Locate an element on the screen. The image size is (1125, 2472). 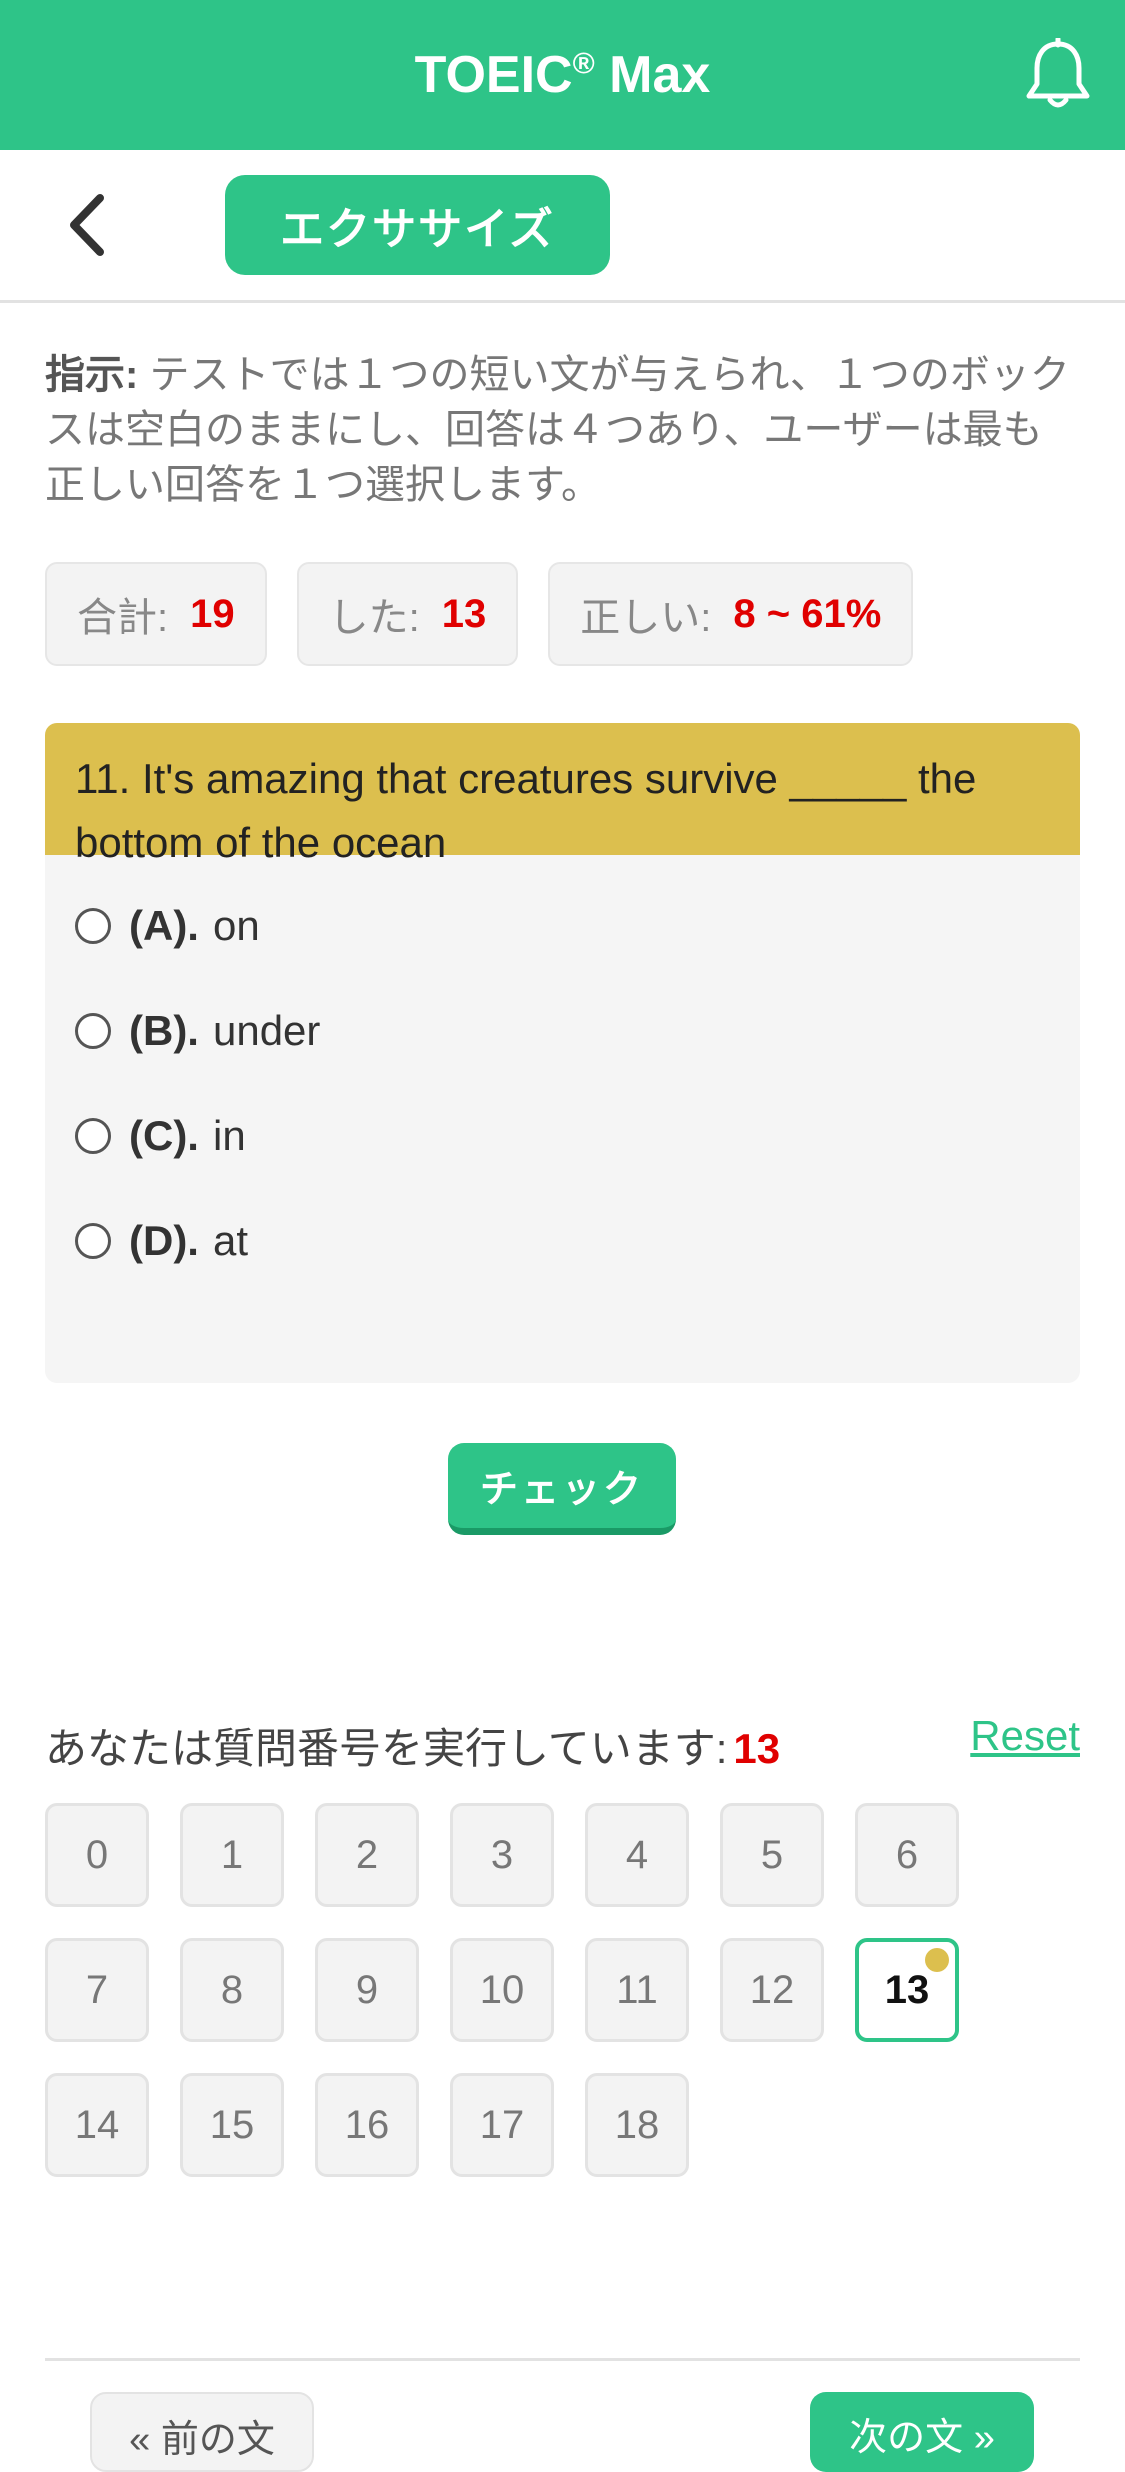
option-c: (C). in is located at coordinates (562, 1135).